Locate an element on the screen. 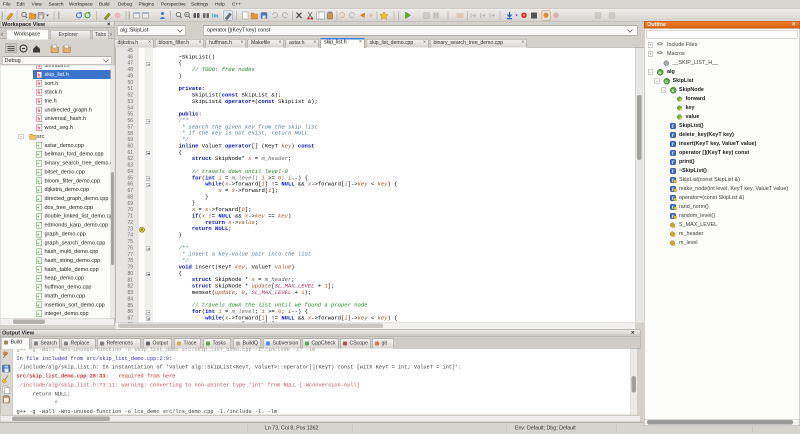 The image size is (800, 434). svg-text: N is located at coordinates (660, 72).